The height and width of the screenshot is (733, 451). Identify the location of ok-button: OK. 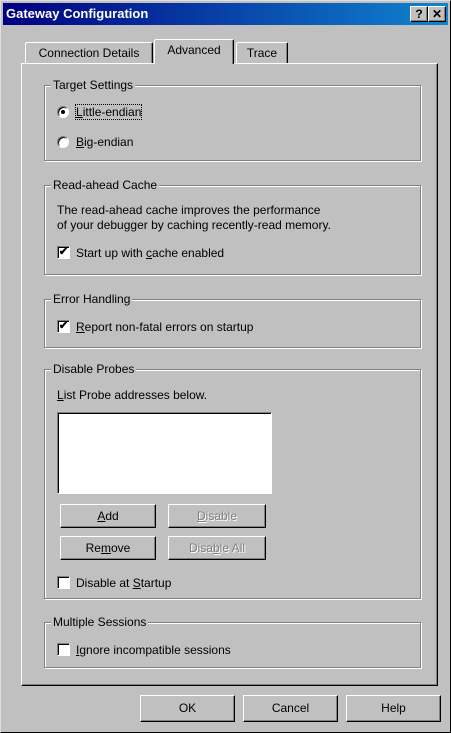
(187, 708).